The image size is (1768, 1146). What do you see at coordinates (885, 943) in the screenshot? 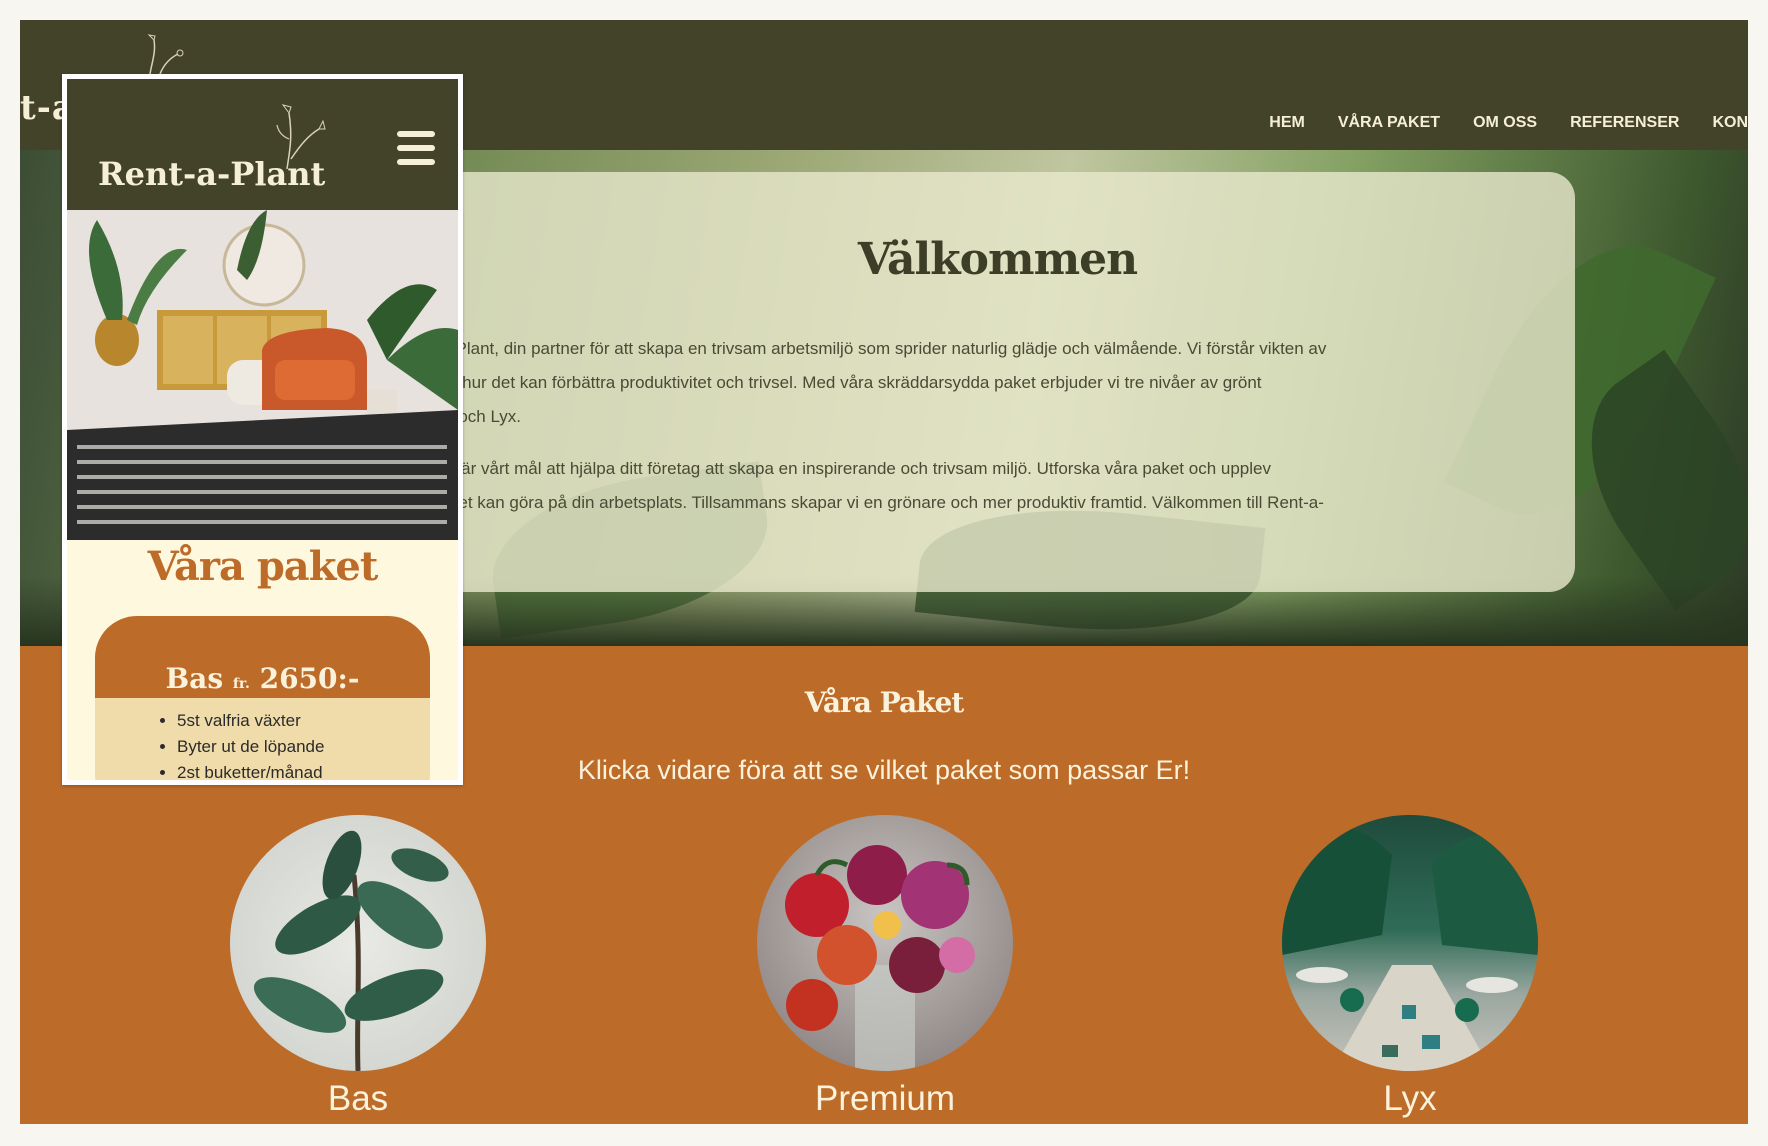
I see `package-premium-image` at bounding box center [885, 943].